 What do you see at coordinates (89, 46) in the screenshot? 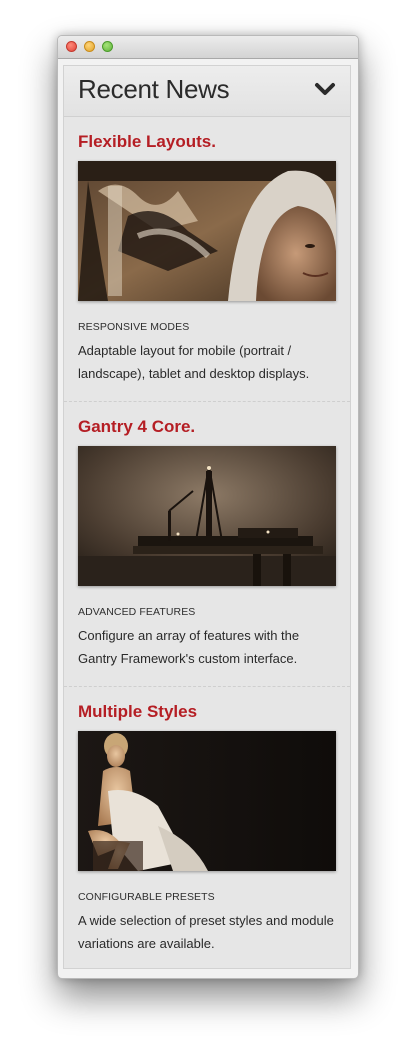
I see `minimize-window-button` at bounding box center [89, 46].